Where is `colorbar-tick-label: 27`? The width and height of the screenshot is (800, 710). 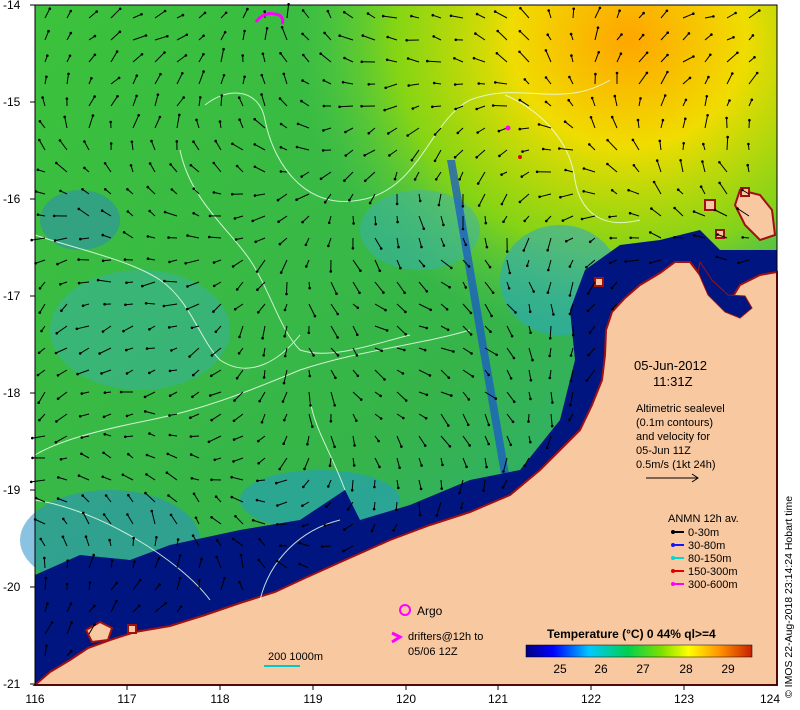 colorbar-tick-label: 27 is located at coordinates (643, 669).